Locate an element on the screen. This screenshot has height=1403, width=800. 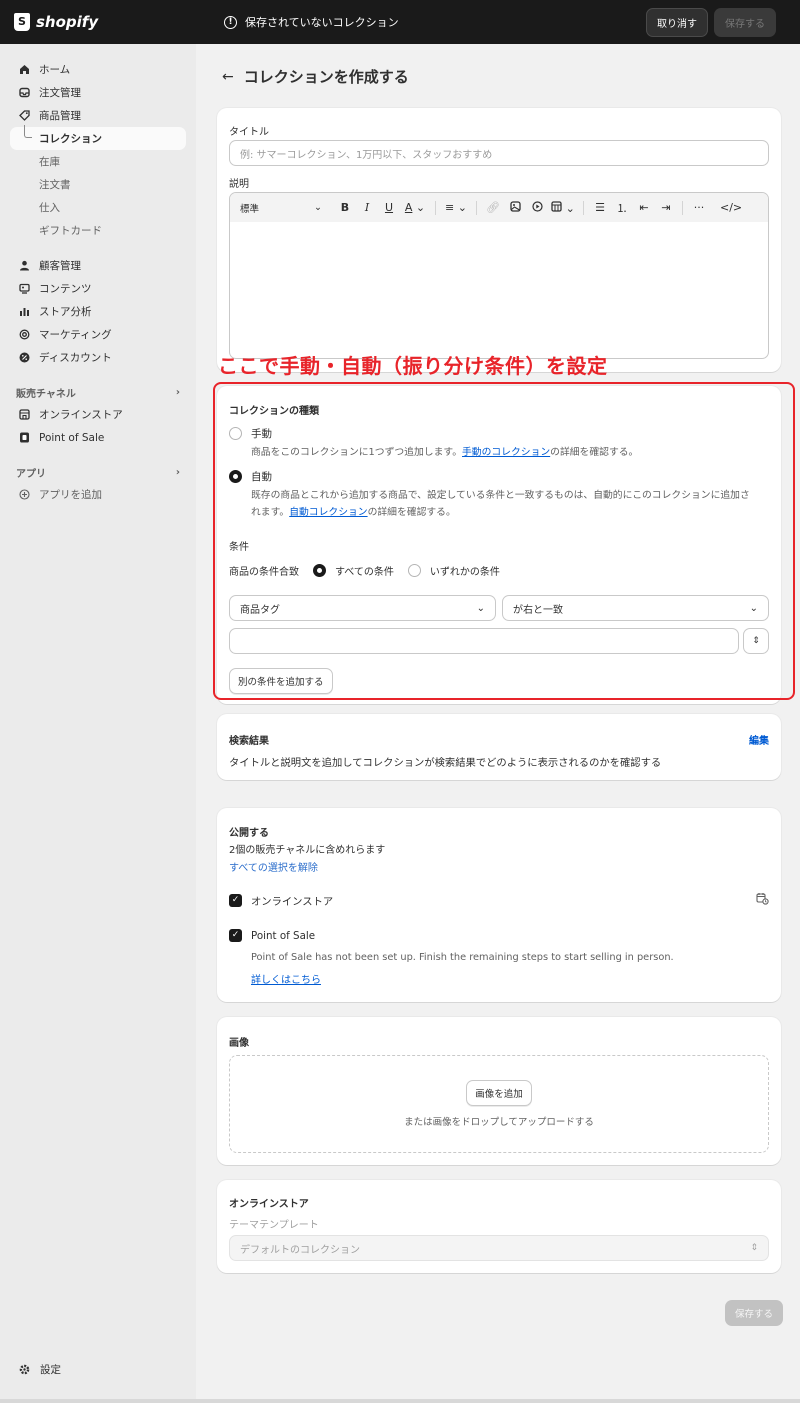
gear-icon is located at coordinates (24, 1370).